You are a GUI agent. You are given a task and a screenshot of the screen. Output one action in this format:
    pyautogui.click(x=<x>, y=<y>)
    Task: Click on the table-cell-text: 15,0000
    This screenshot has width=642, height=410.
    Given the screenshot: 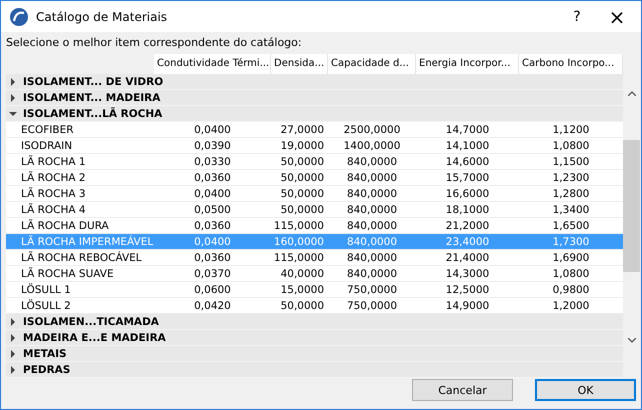 What is the action you would take?
    pyautogui.click(x=302, y=290)
    